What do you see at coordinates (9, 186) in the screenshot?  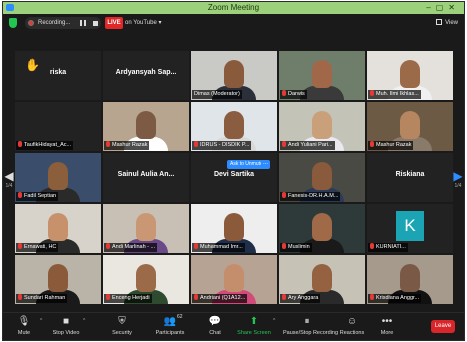 I see `page-indicator-left: 1/4` at bounding box center [9, 186].